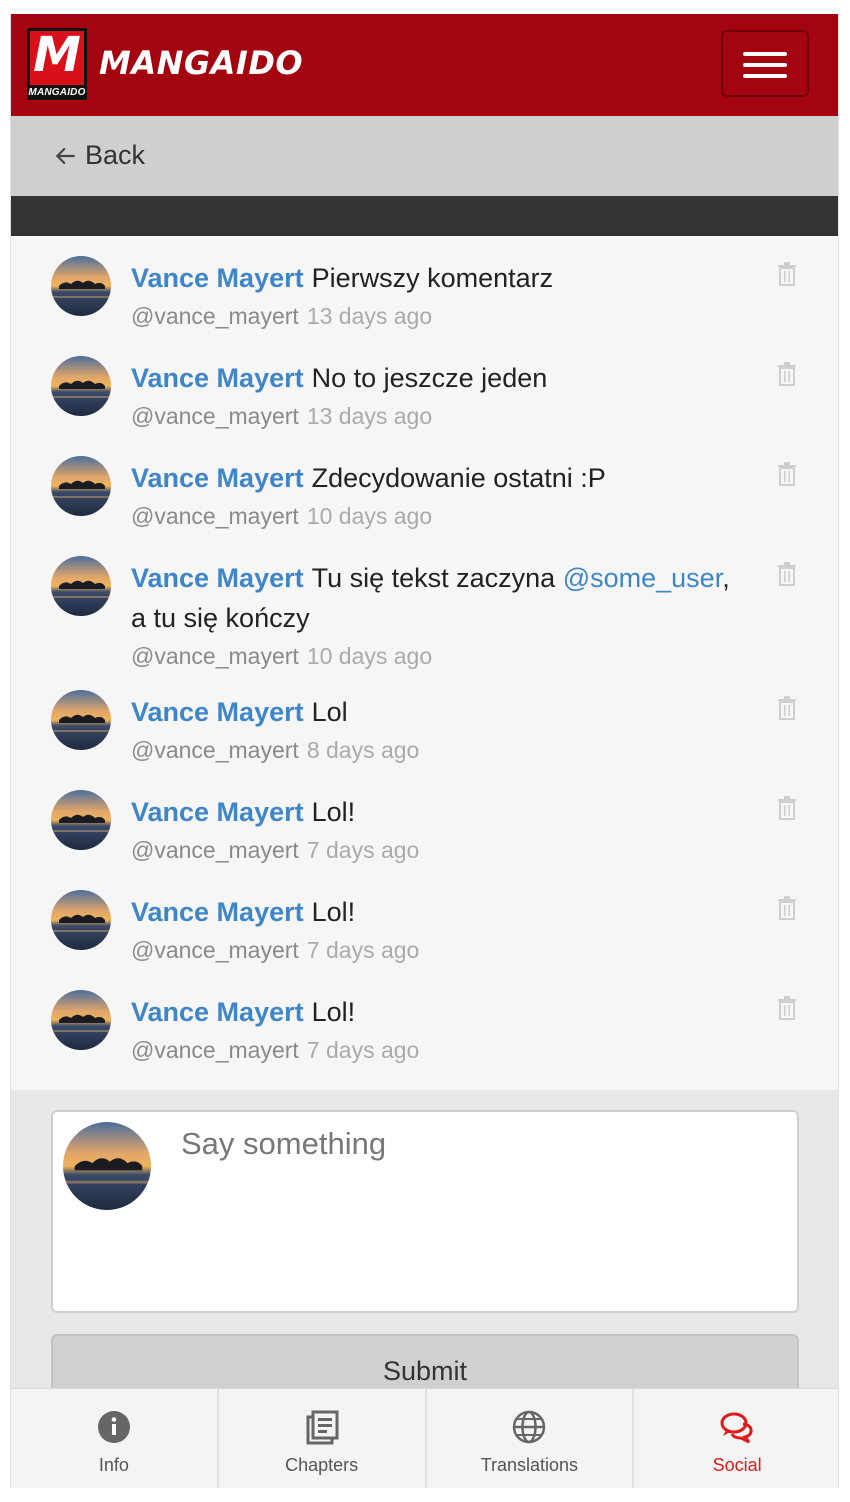 The image size is (850, 1502). Describe the element at coordinates (113, 1465) in the screenshot. I see `tab-label: Info` at that location.